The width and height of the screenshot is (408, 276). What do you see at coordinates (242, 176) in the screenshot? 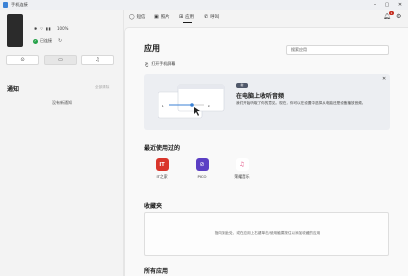
I see `app-label: 荣耀音乐` at bounding box center [242, 176].